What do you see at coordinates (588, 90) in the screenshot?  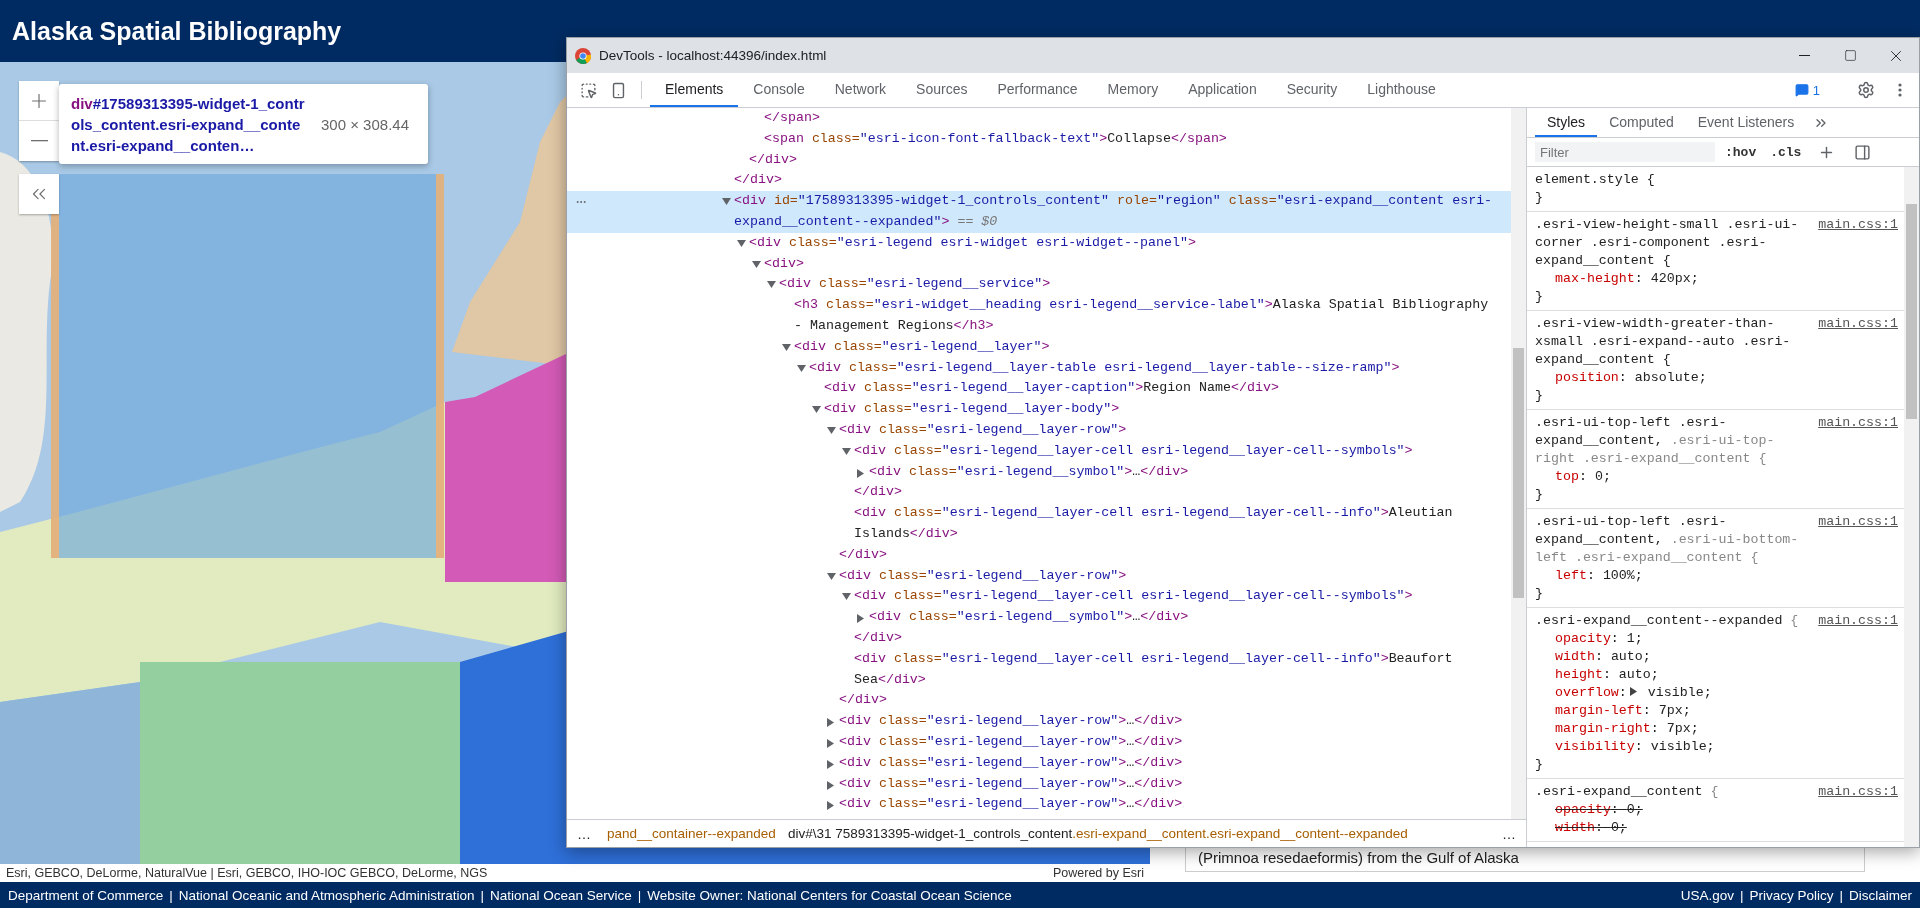 I see `cursor-square-icon` at bounding box center [588, 90].